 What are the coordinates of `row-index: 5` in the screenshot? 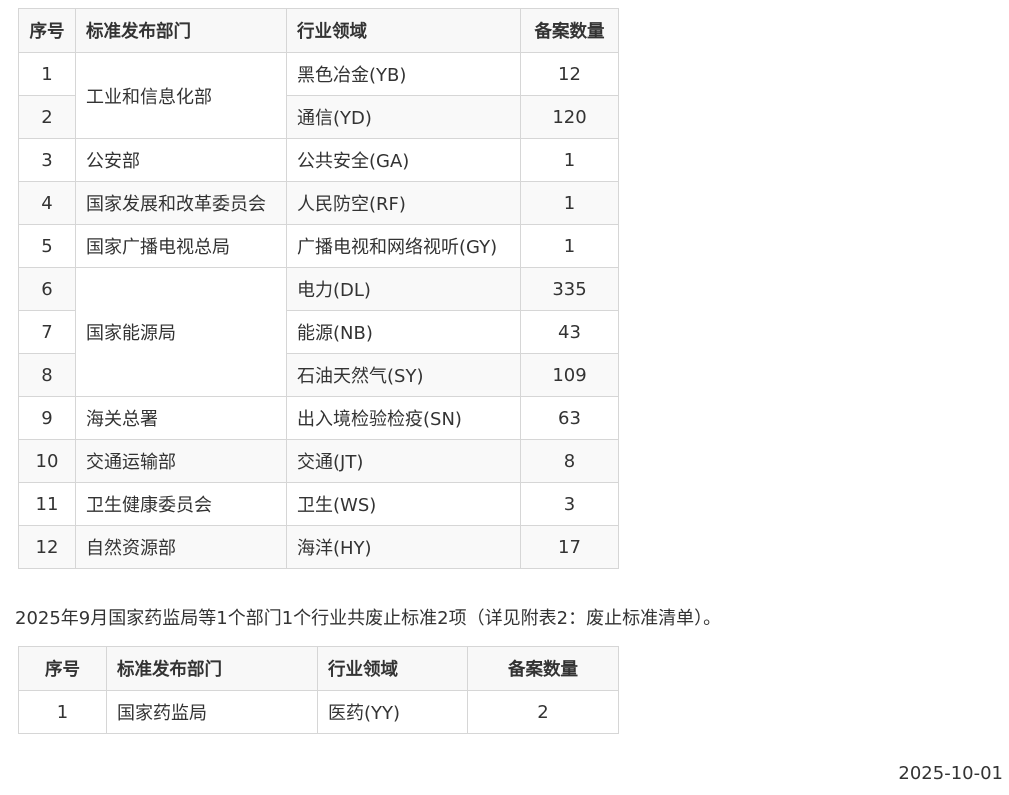 It's located at (47, 246).